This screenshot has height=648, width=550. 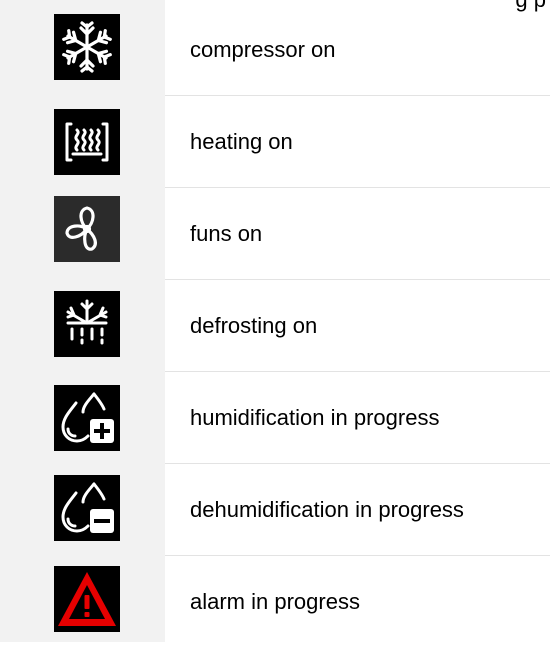 I want to click on legend-row-humidification: humidification in progress, so click(x=275, y=418).